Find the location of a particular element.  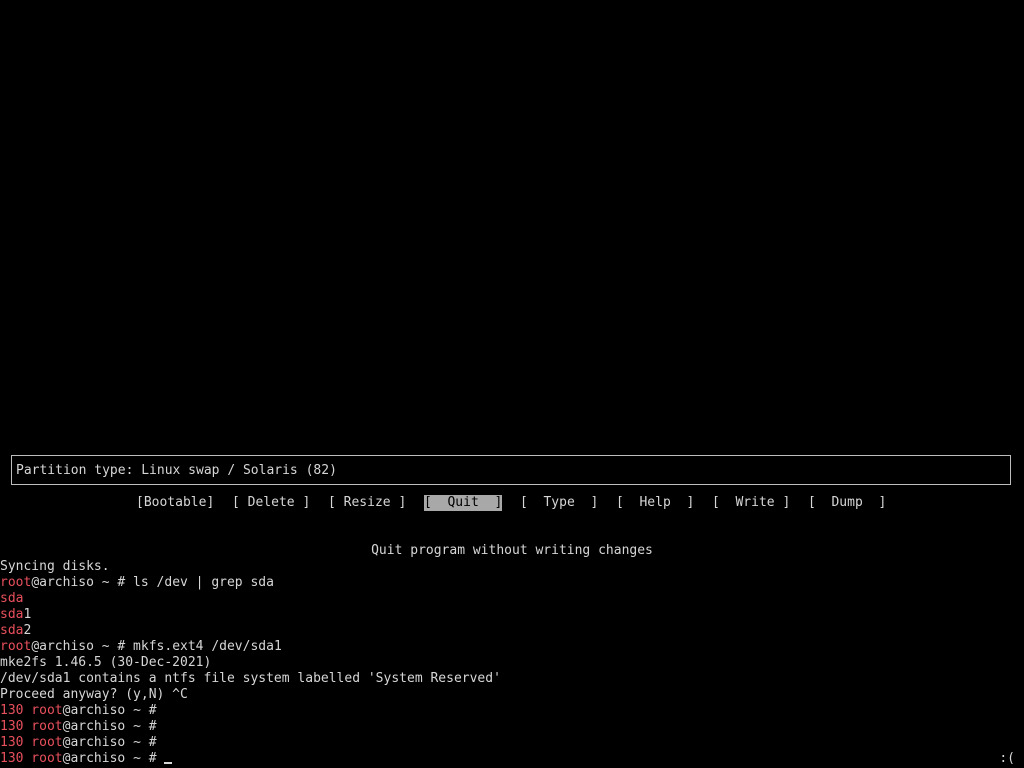

terminal-text: Syncing disks. is located at coordinates (55, 566).